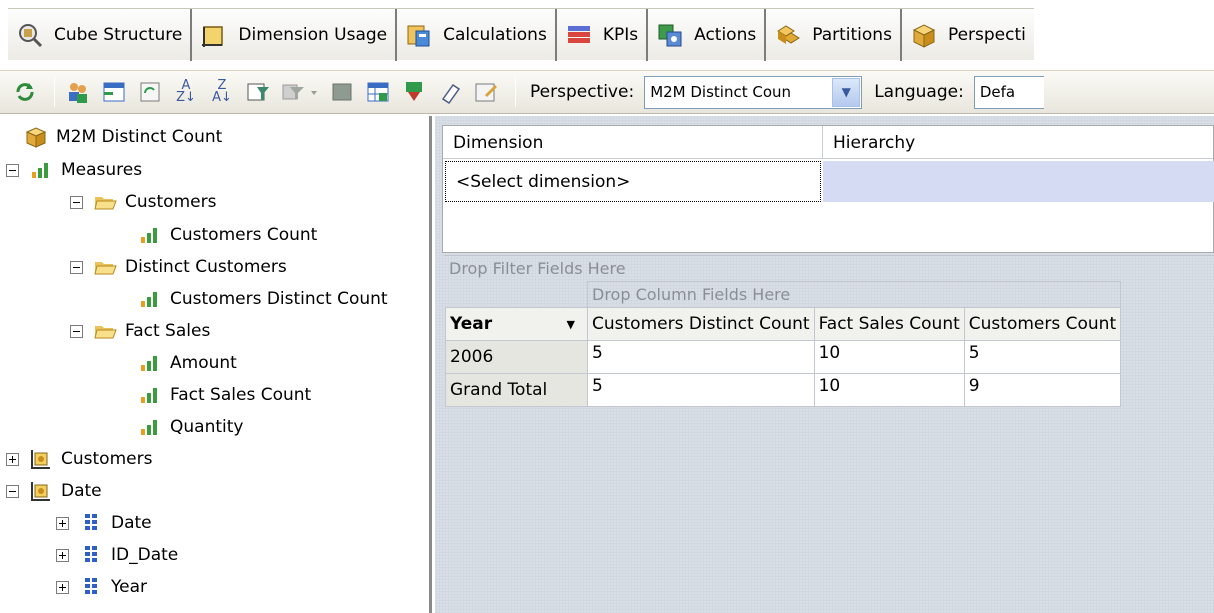 Image resolution: width=1214 pixels, height=613 pixels. I want to click on tree-node-customers-count: Customers Count, so click(227, 235).